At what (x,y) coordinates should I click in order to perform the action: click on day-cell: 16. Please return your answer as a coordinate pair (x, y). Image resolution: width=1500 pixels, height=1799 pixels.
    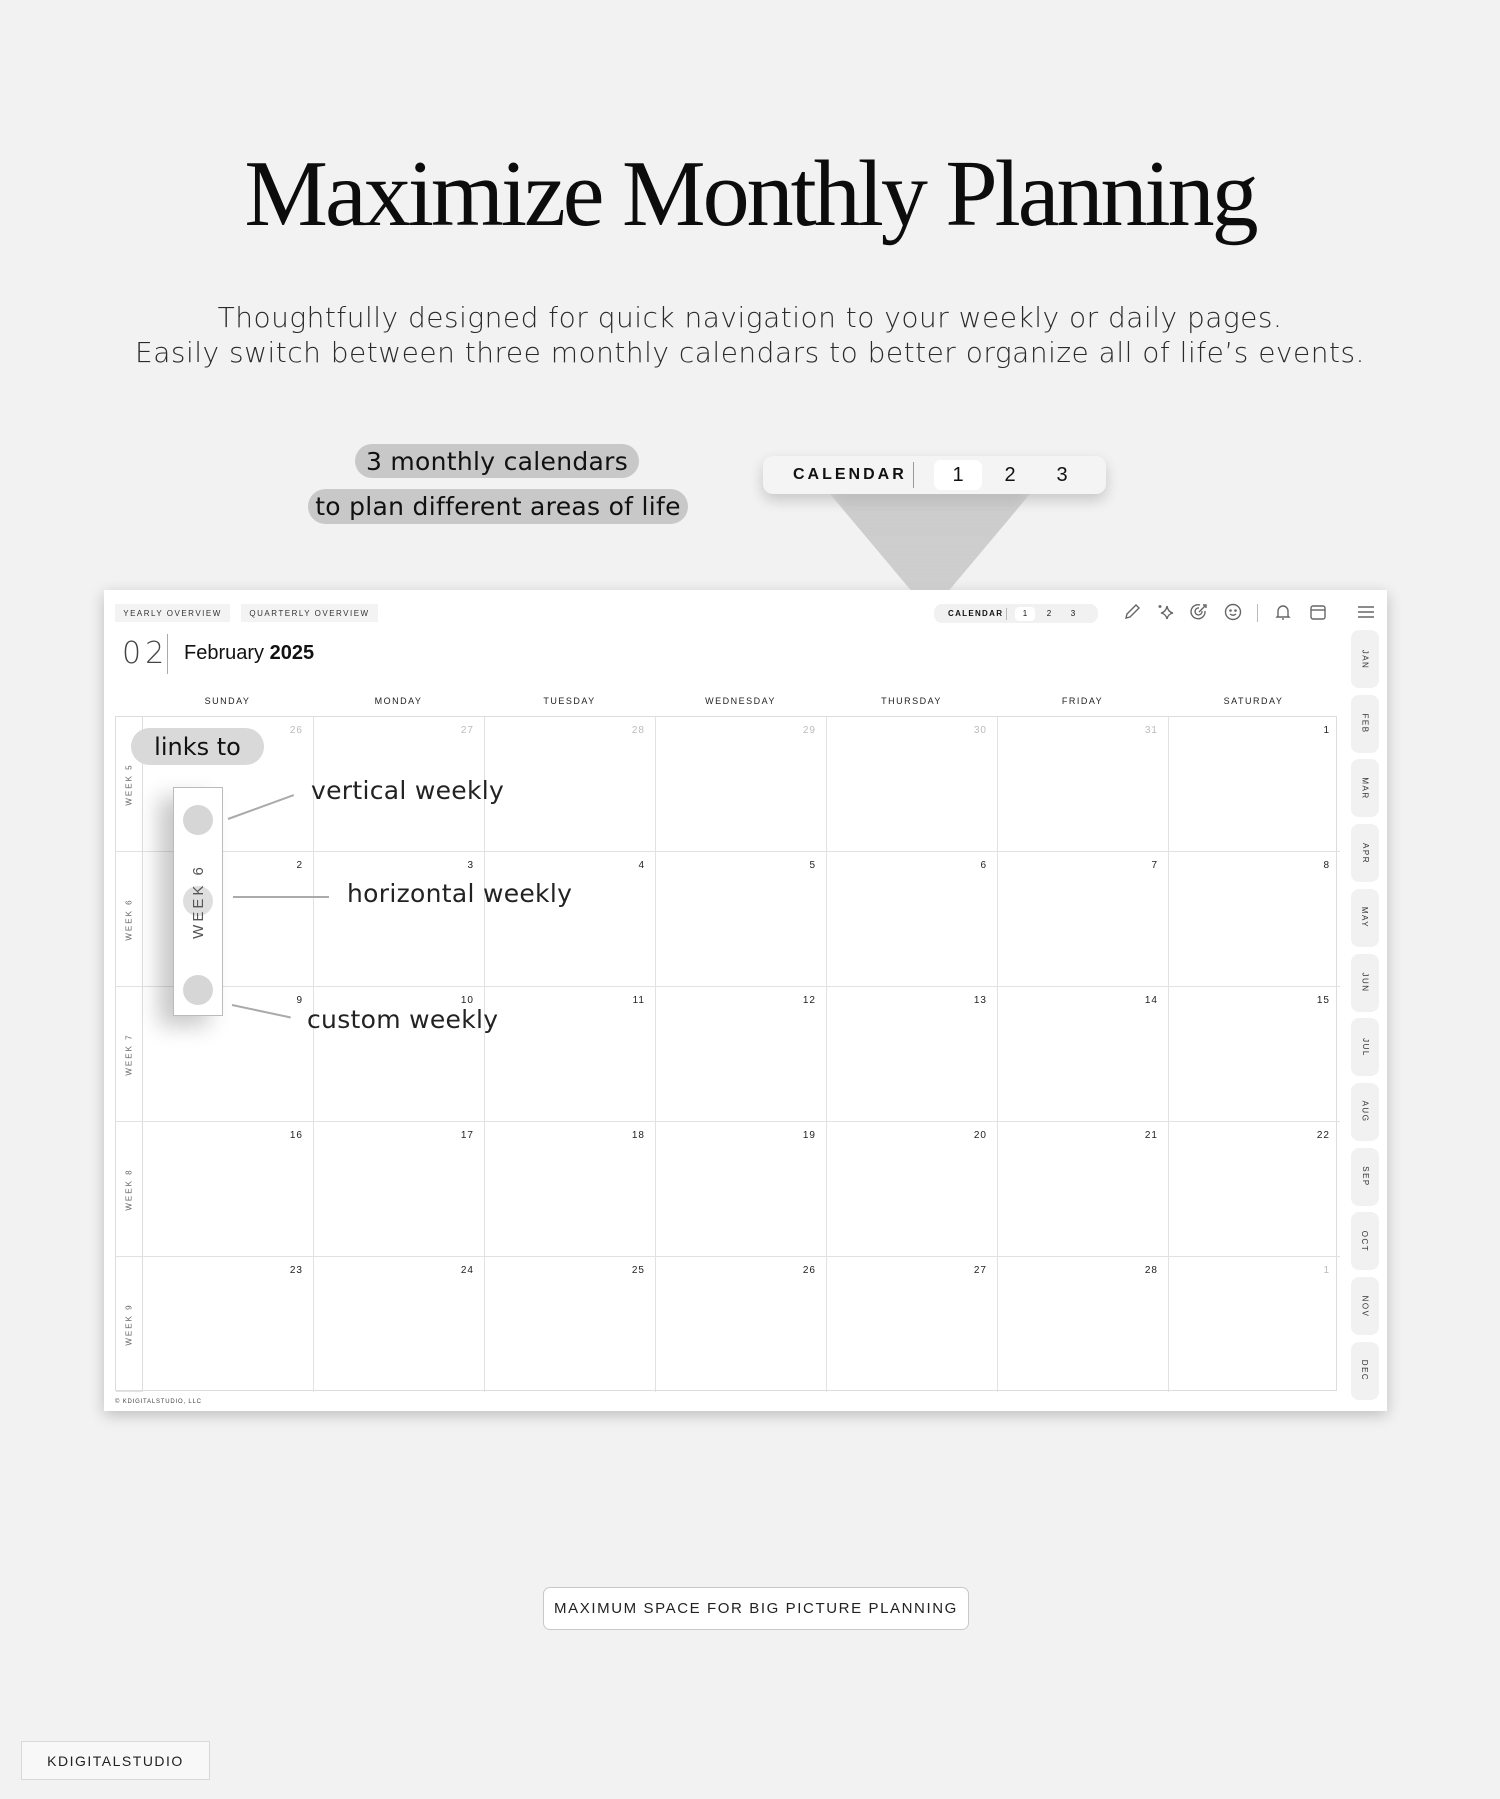
    Looking at the image, I should click on (228, 1189).